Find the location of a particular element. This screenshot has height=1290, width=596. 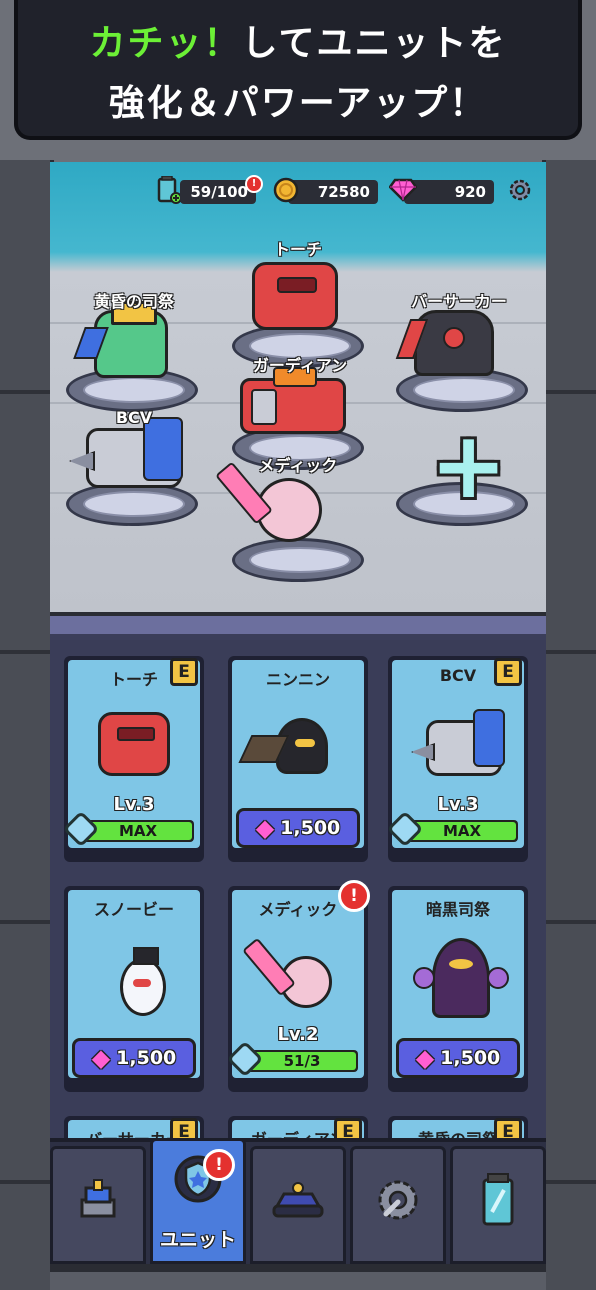

torch-portrait is located at coordinates (134, 744).